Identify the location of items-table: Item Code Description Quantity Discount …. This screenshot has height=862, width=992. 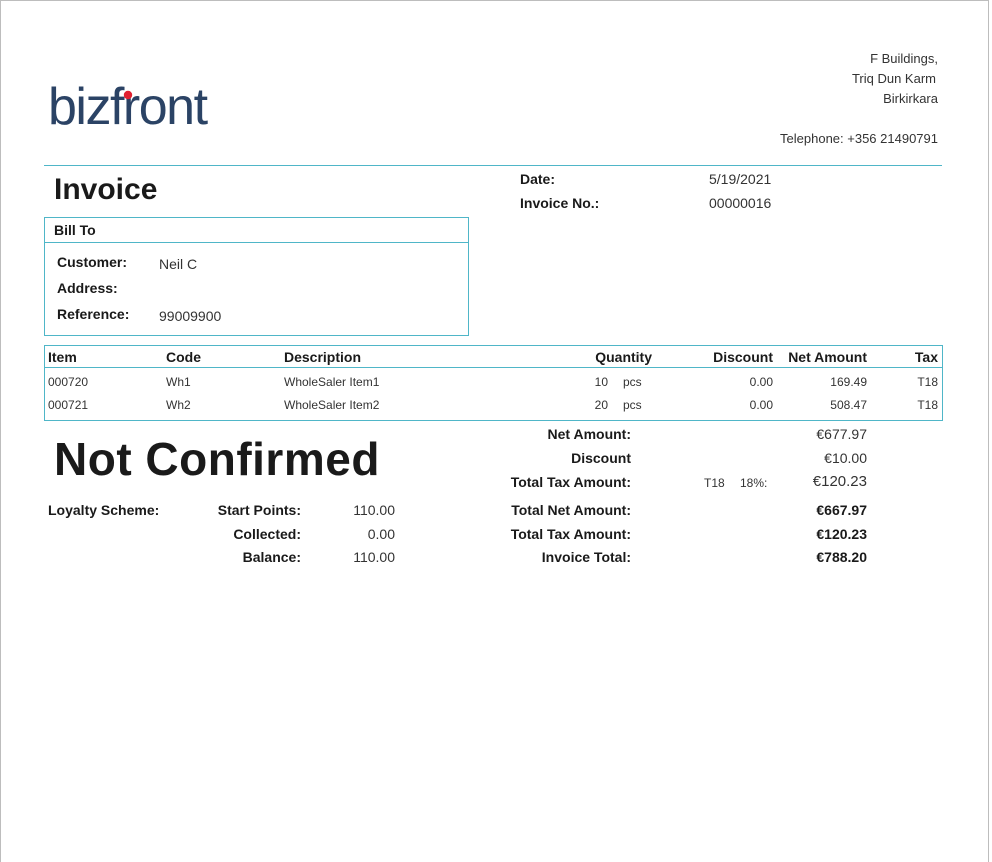
(493, 383).